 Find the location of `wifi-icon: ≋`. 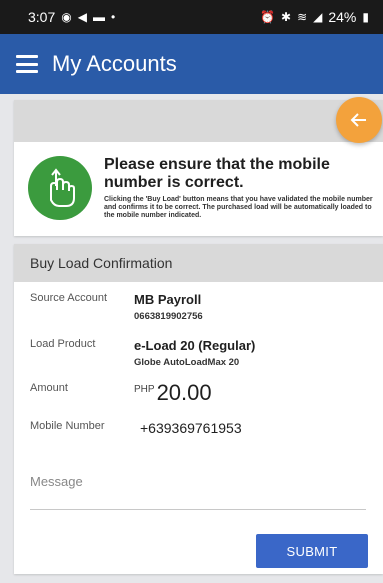

wifi-icon: ≋ is located at coordinates (302, 17).